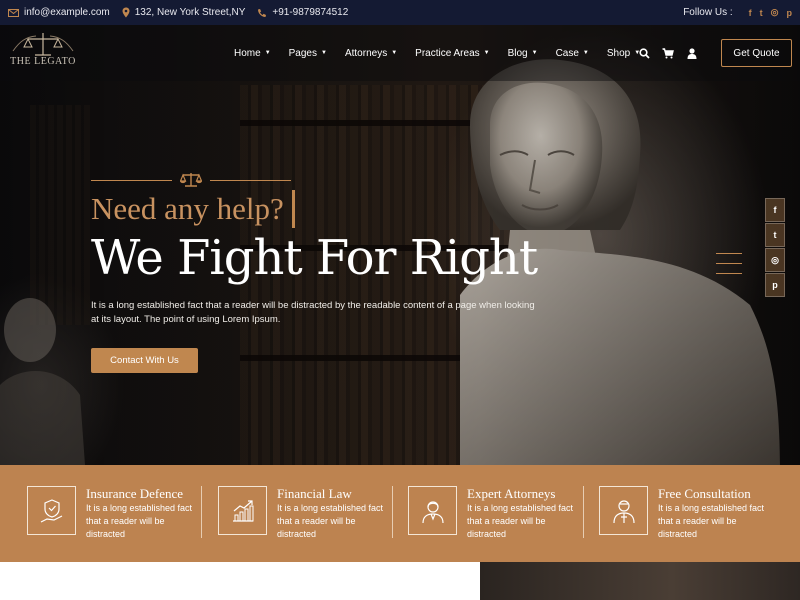 This screenshot has width=800, height=600. What do you see at coordinates (618, 53) in the screenshot?
I see `nav-shop-label: Shop` at bounding box center [618, 53].